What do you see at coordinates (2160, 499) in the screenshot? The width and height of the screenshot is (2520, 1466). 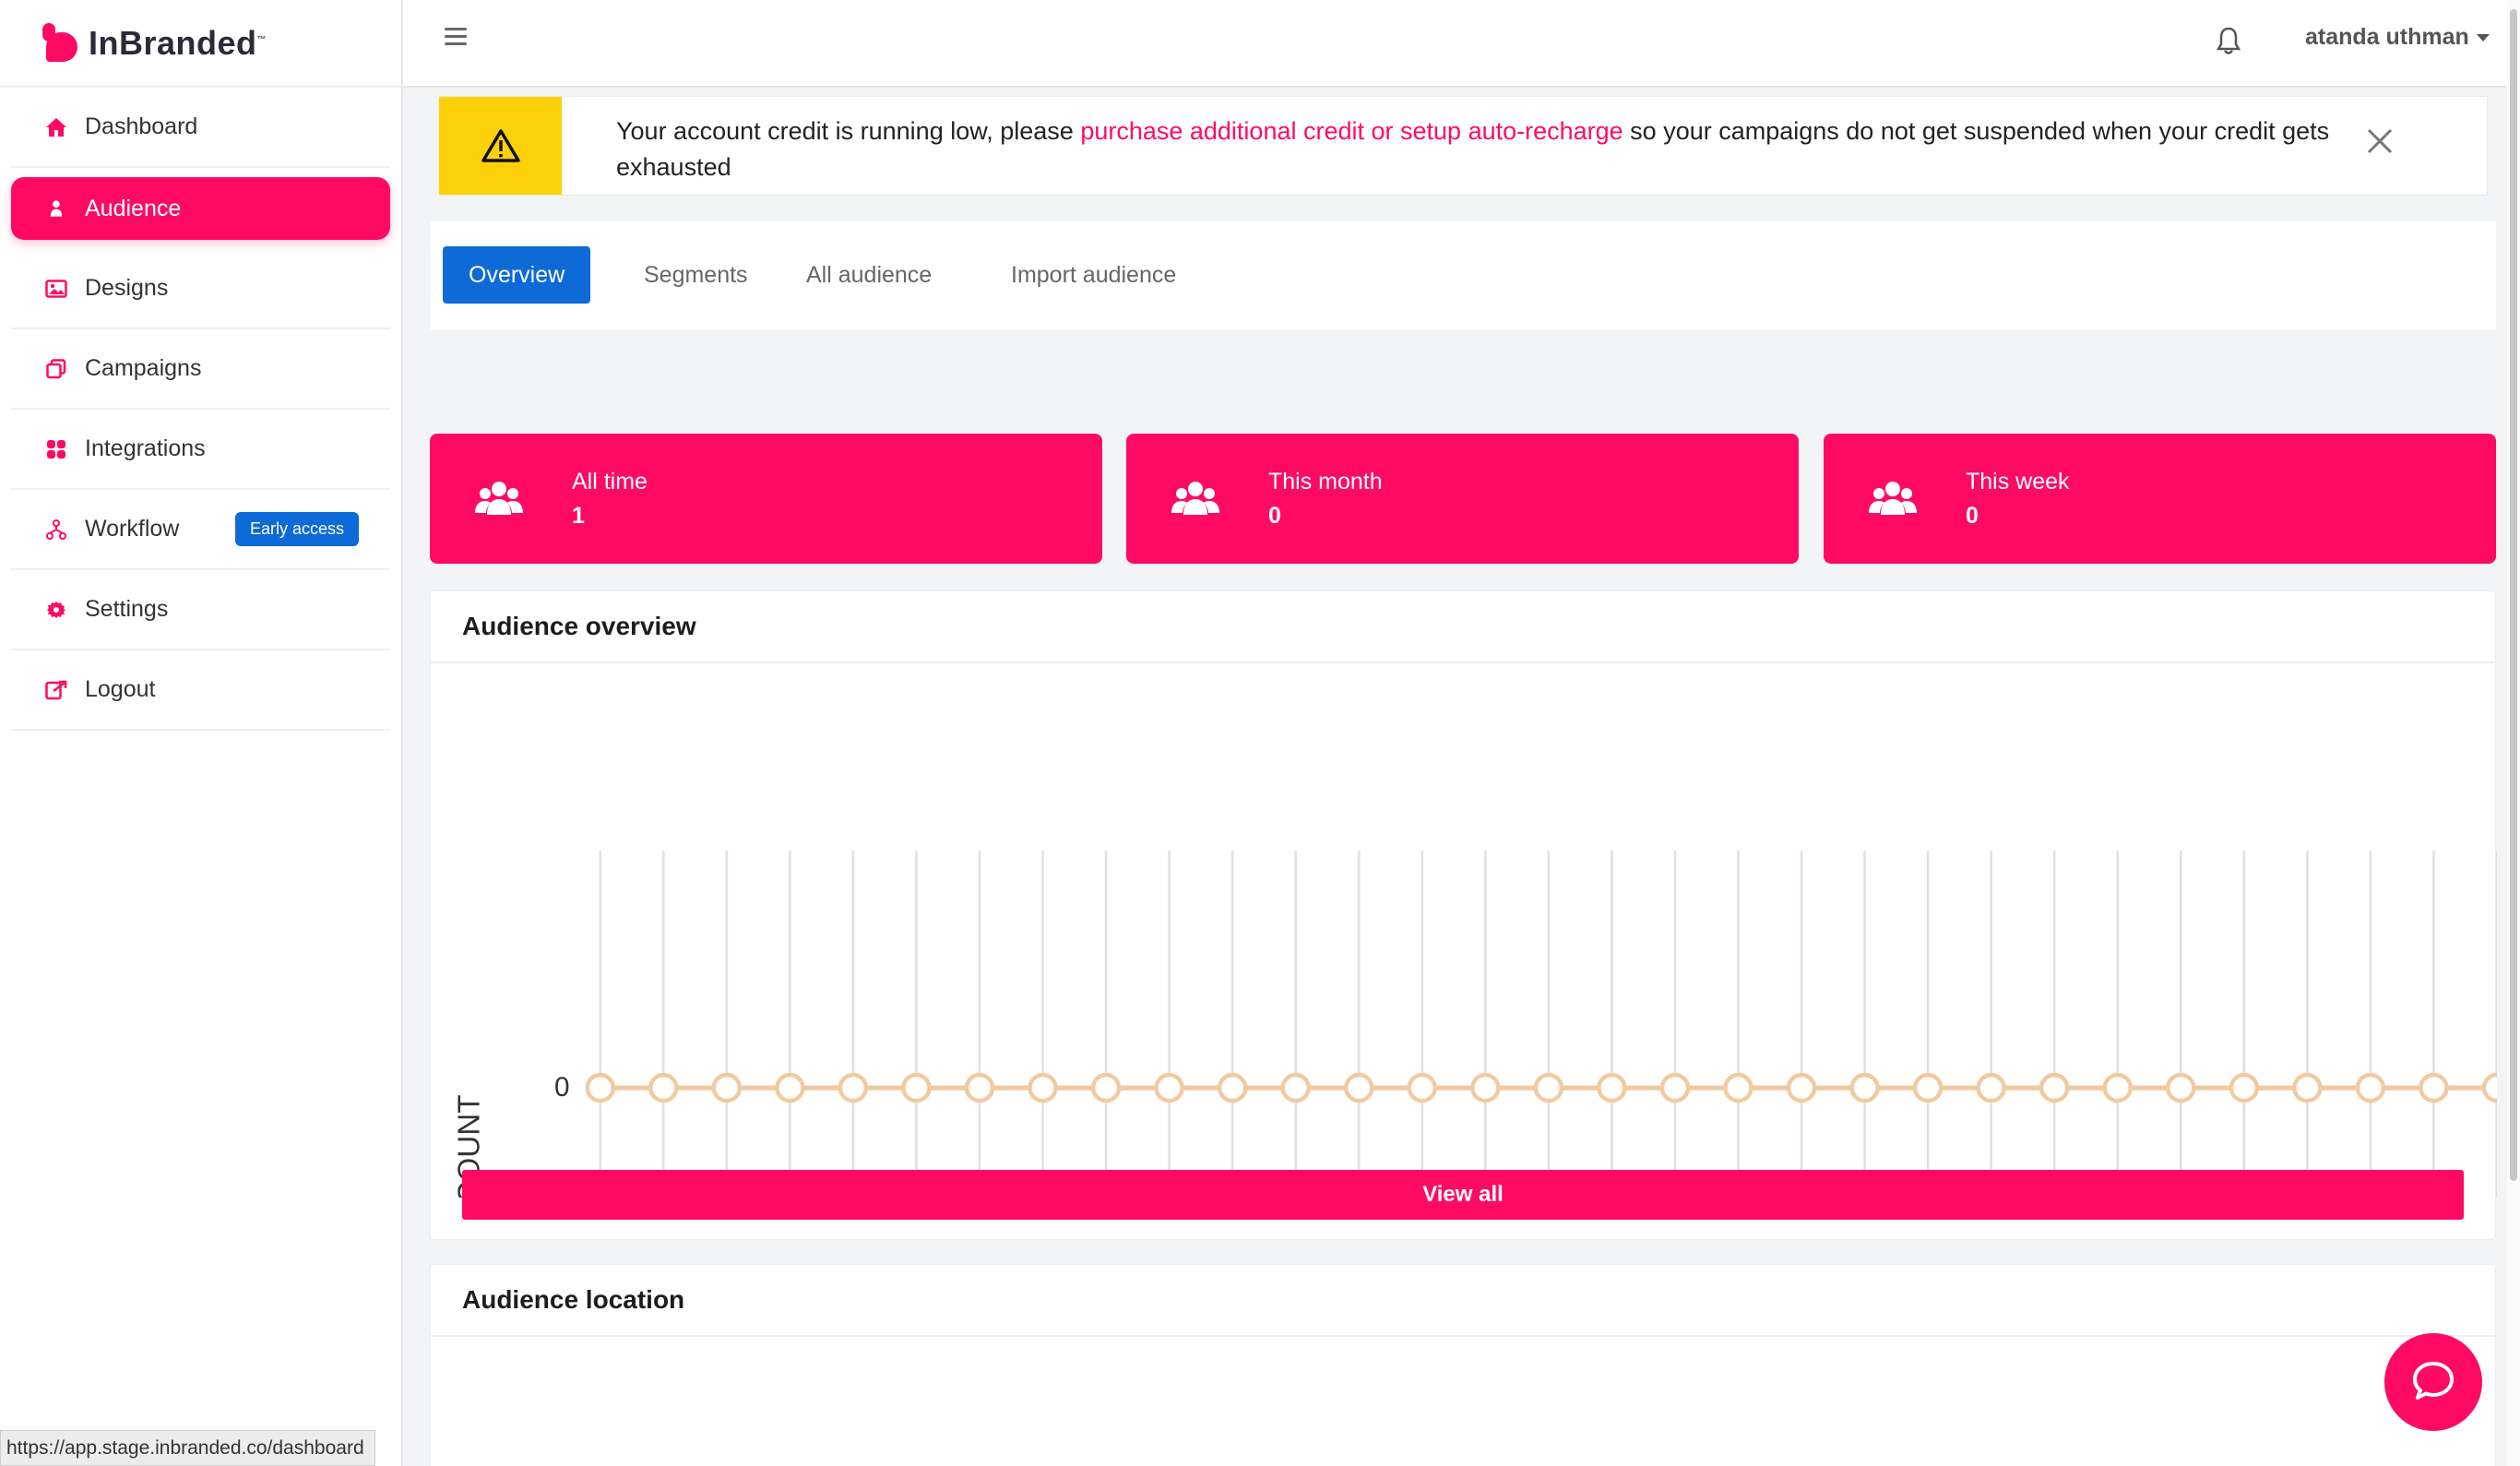 I see `stat-card-this-week: This week 0` at bounding box center [2160, 499].